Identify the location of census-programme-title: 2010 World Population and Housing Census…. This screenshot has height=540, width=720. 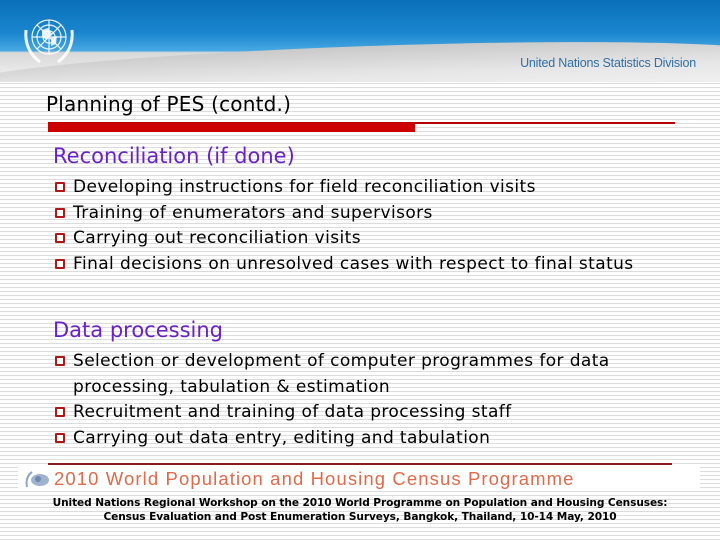
(314, 478).